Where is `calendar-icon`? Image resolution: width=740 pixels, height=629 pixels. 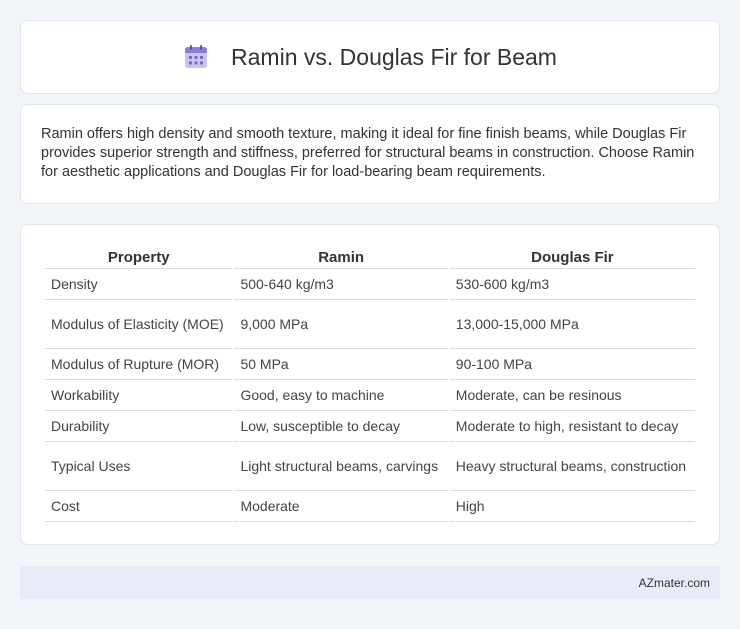 calendar-icon is located at coordinates (196, 56).